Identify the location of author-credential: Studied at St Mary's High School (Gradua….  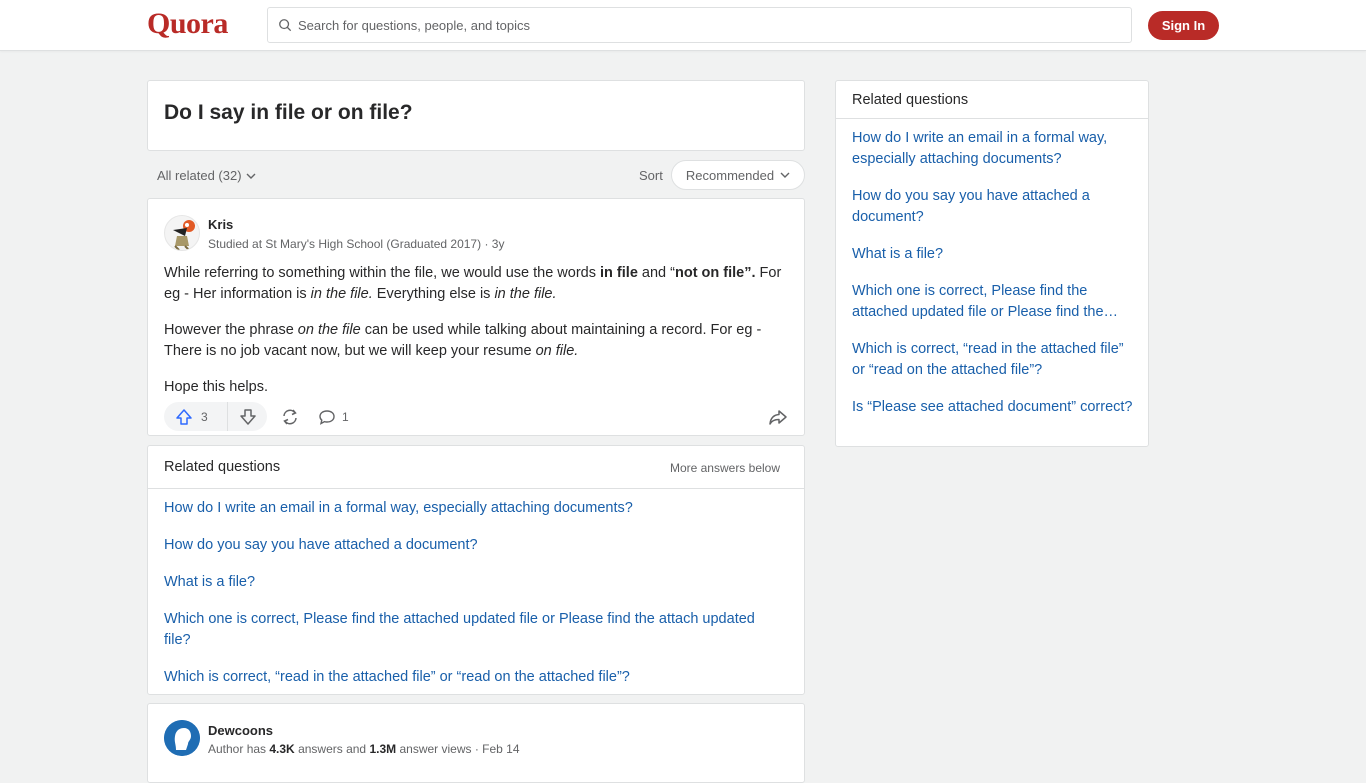
(356, 244).